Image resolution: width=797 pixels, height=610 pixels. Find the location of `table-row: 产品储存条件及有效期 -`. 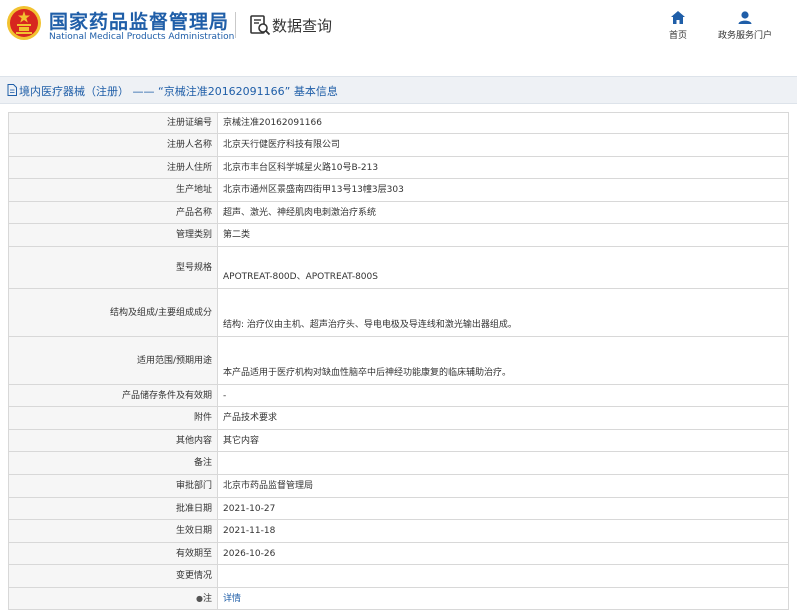

table-row: 产品储存条件及有效期 - is located at coordinates (398, 395).